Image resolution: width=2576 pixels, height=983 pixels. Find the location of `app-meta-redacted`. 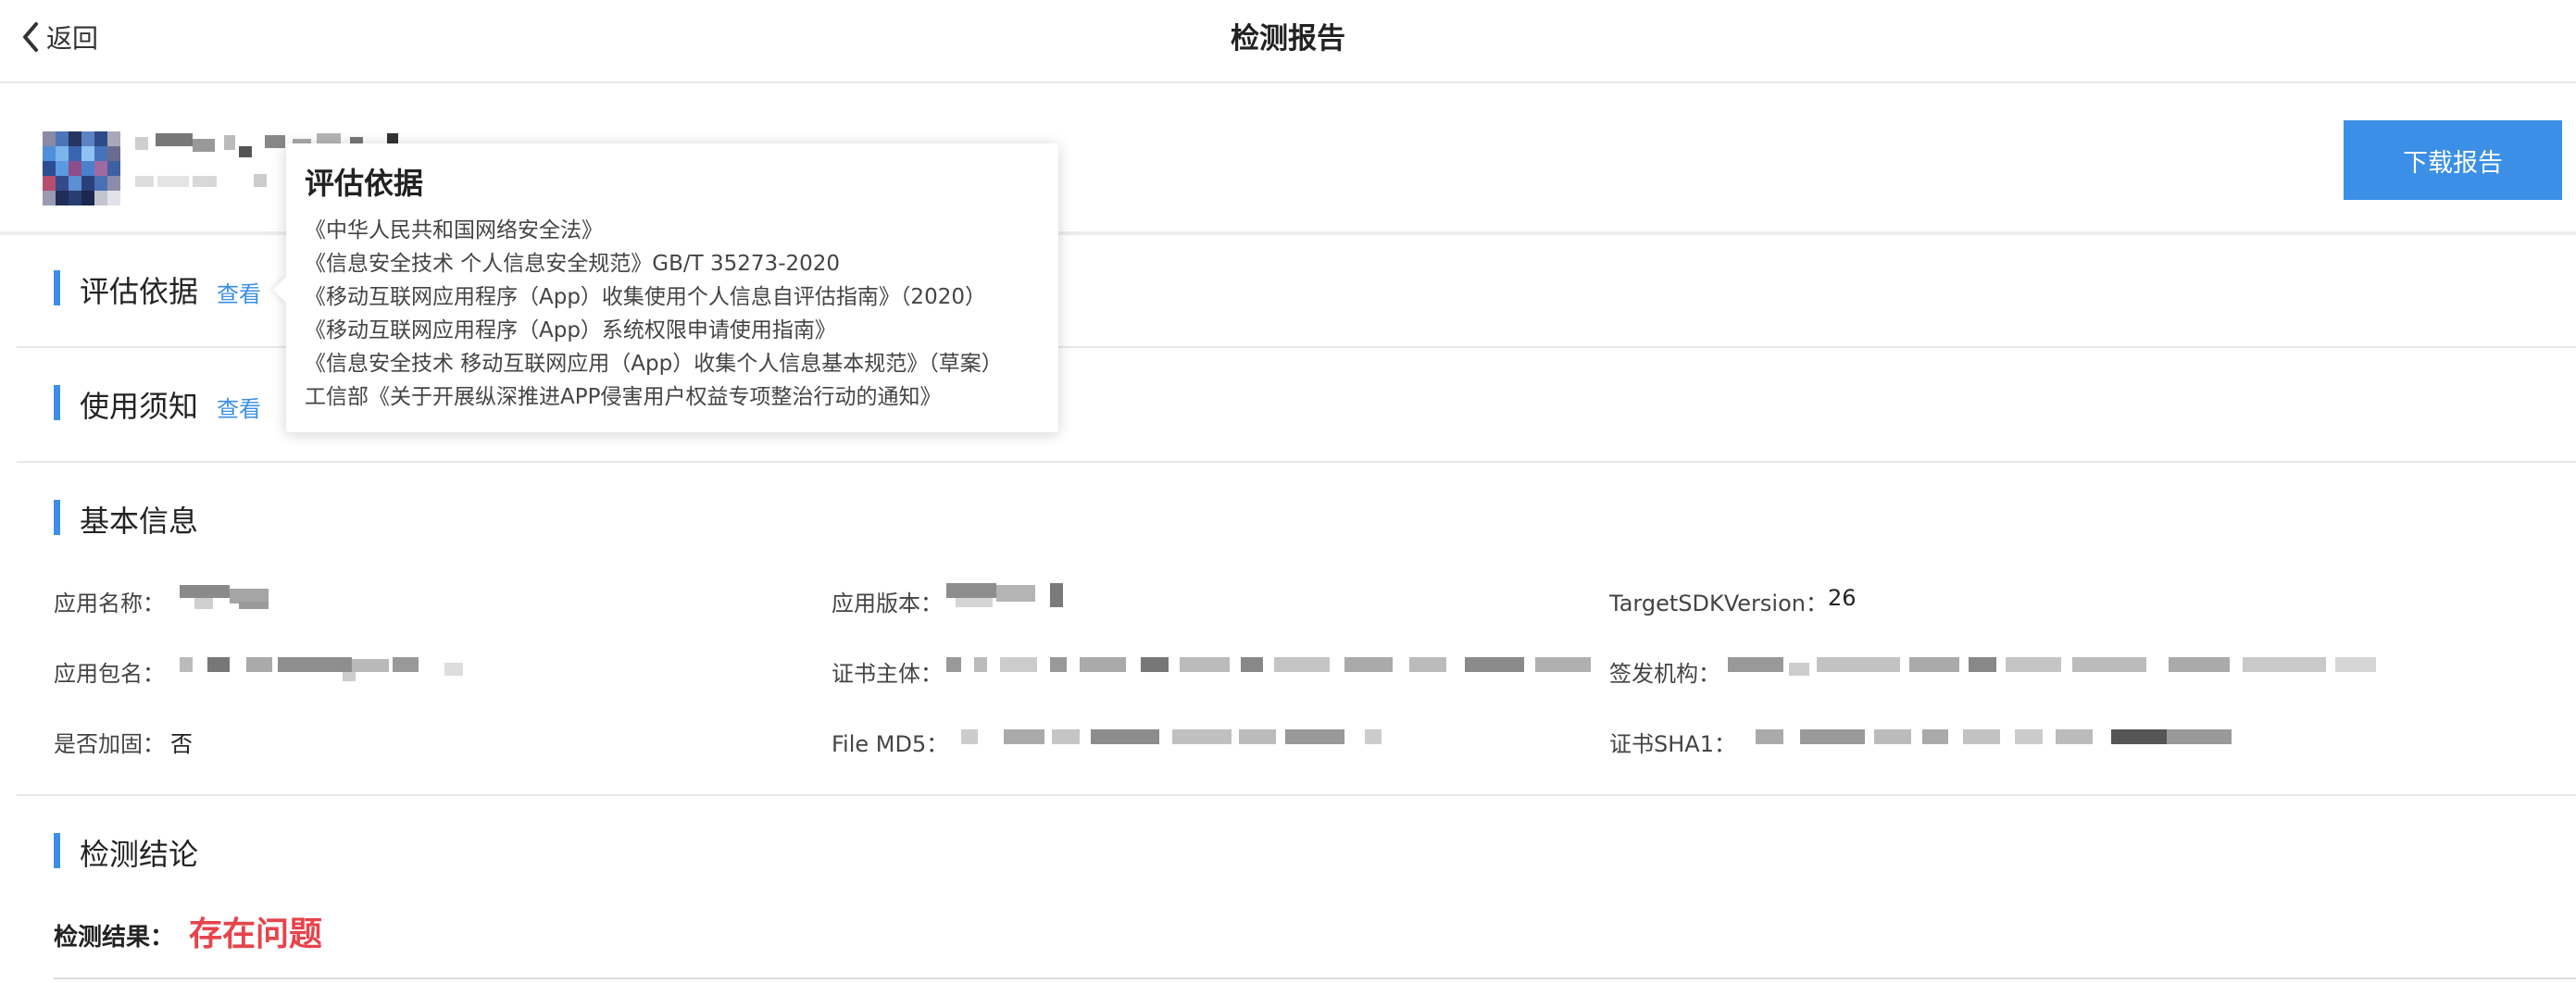

app-meta-redacted is located at coordinates (209, 181).